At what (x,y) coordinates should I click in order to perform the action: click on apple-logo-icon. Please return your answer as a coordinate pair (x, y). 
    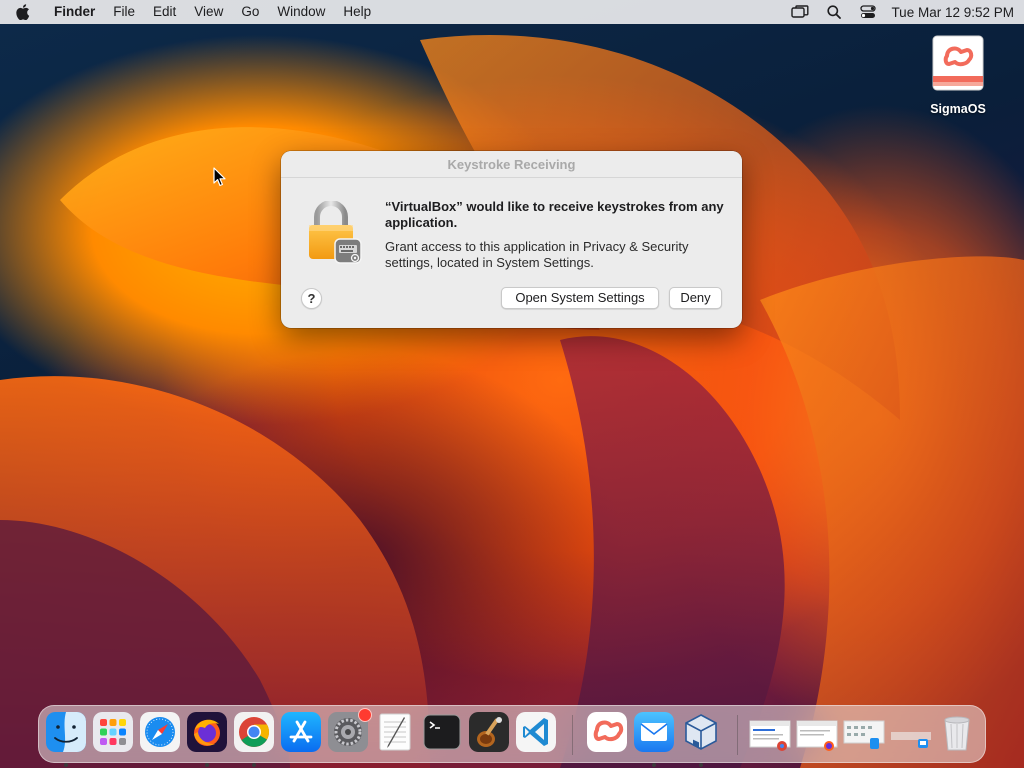
    Looking at the image, I should click on (23, 12).